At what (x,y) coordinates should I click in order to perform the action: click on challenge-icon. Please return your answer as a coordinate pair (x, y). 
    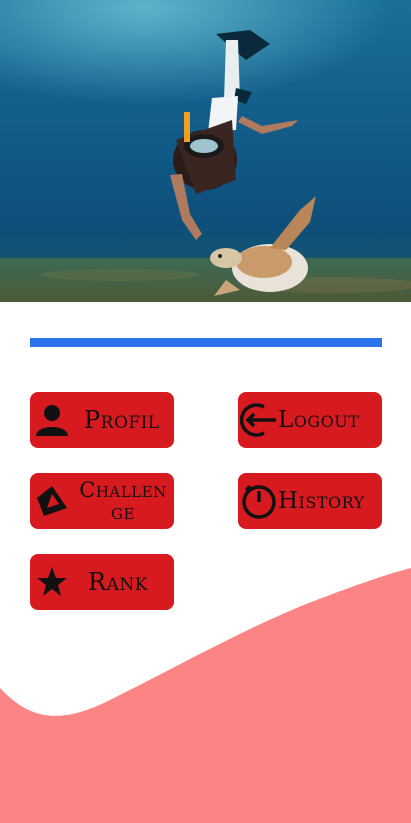
    Looking at the image, I should click on (52, 501).